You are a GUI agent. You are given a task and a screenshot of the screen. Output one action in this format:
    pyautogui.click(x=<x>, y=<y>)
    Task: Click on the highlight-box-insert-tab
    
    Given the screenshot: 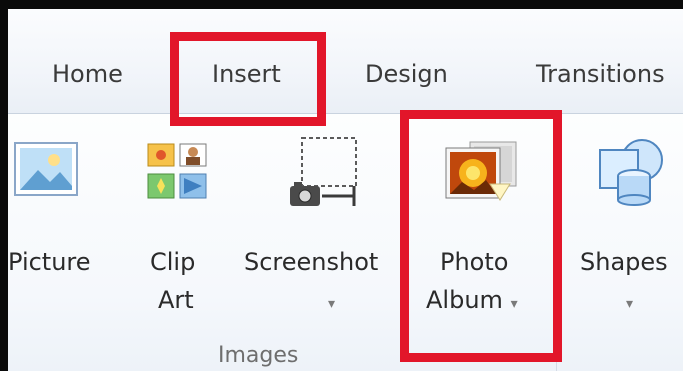 What is the action you would take?
    pyautogui.click(x=248, y=79)
    